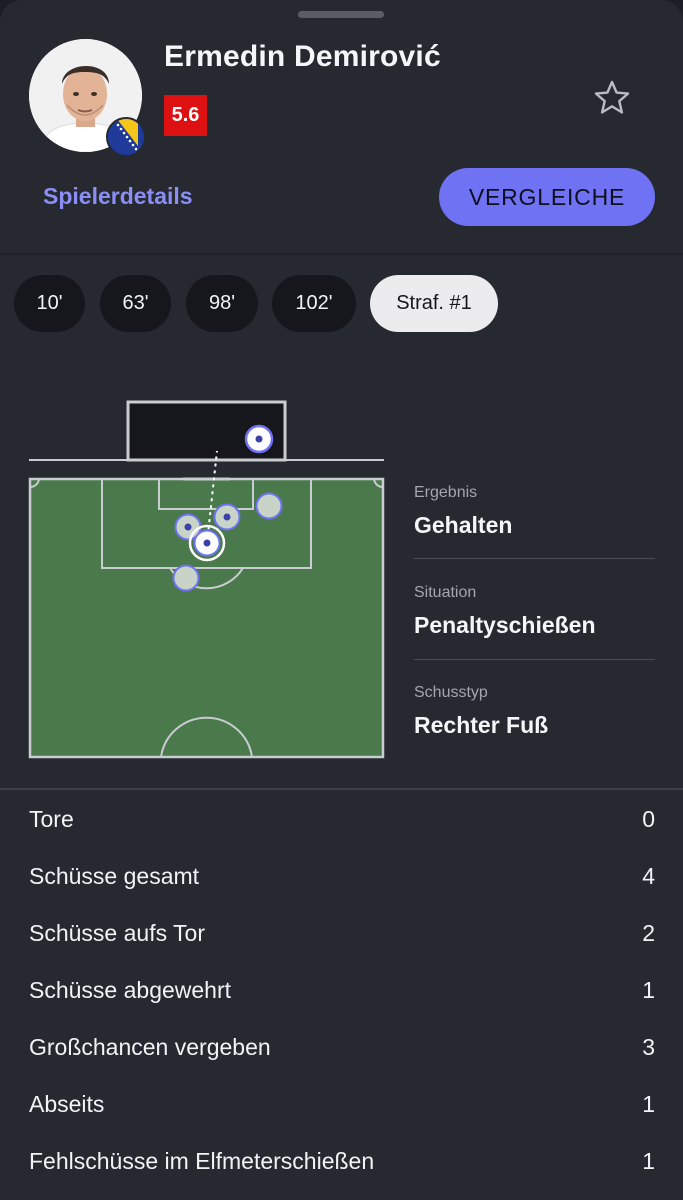  What do you see at coordinates (547, 197) in the screenshot?
I see `compare-button: VERGLEICHE` at bounding box center [547, 197].